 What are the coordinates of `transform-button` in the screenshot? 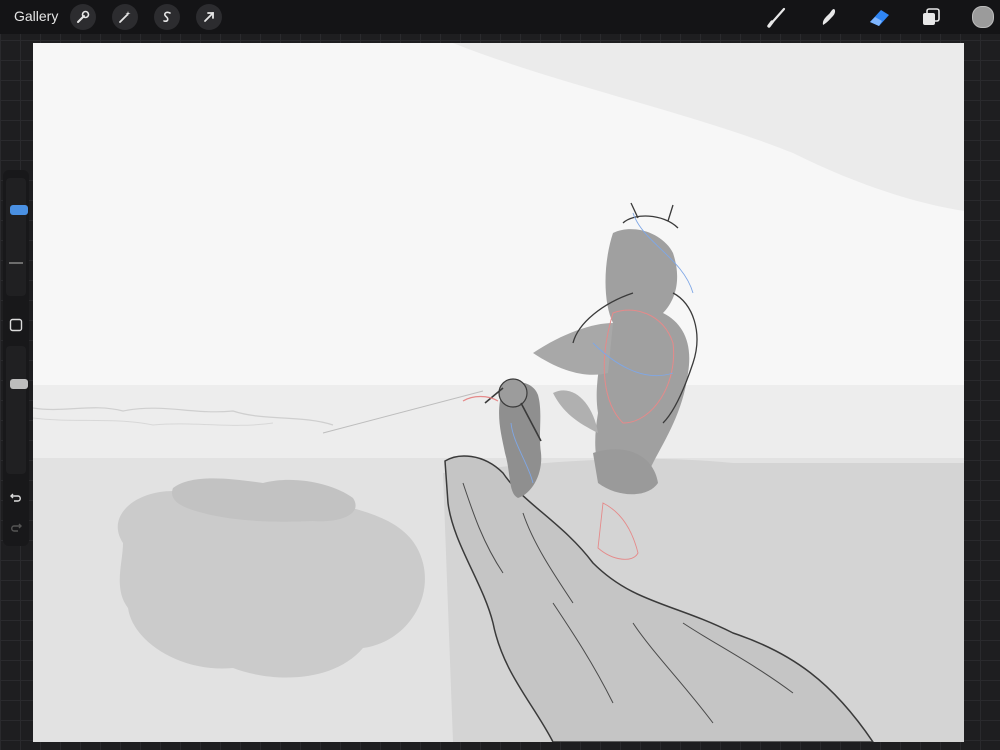 It's located at (209, 17).